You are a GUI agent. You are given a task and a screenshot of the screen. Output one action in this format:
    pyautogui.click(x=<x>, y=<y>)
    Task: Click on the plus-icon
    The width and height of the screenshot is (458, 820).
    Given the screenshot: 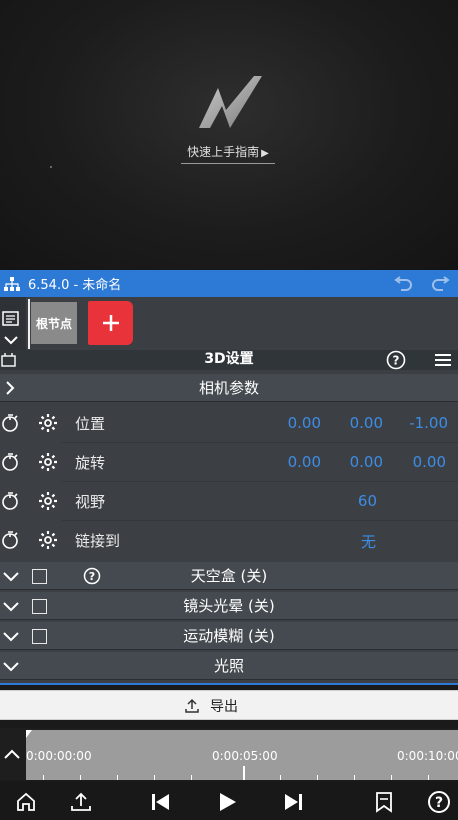 What is the action you would take?
    pyautogui.click(x=110, y=323)
    